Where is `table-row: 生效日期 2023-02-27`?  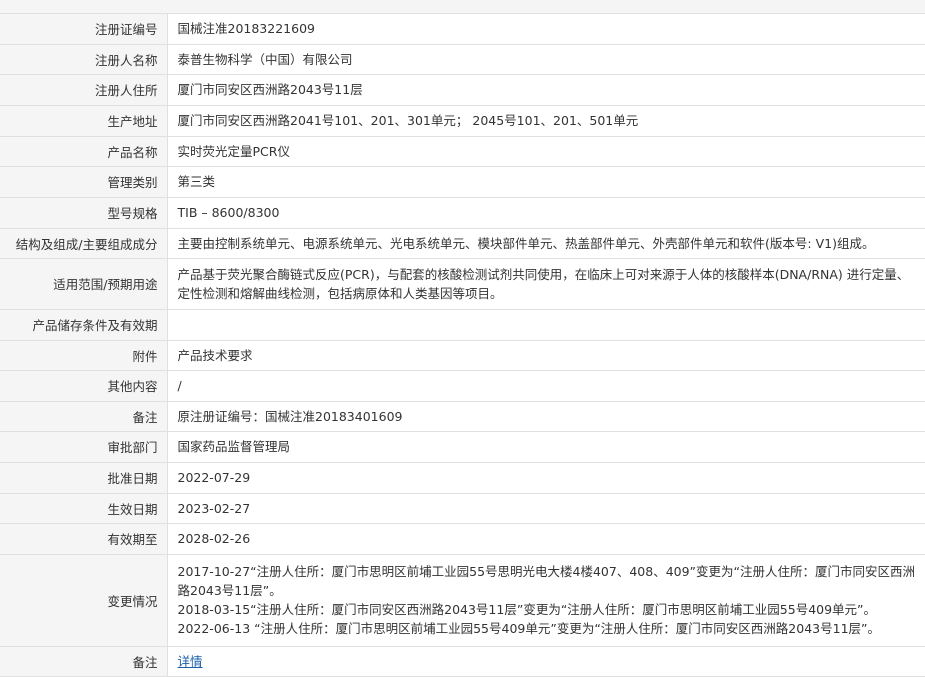 table-row: 生效日期 2023-02-27 is located at coordinates (462, 508).